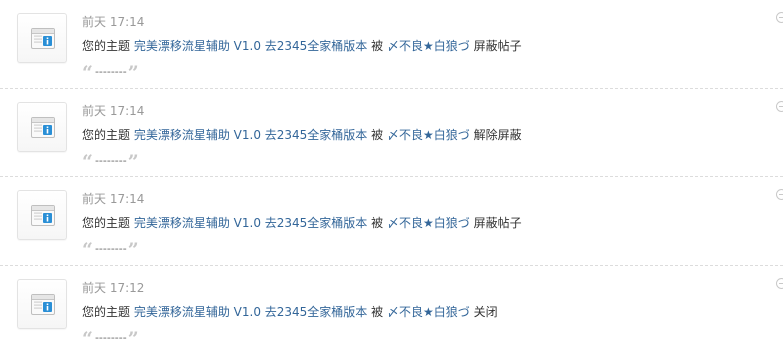 The image size is (783, 354). What do you see at coordinates (113, 287) in the screenshot?
I see `notice-time: 前天 17:12` at bounding box center [113, 287].